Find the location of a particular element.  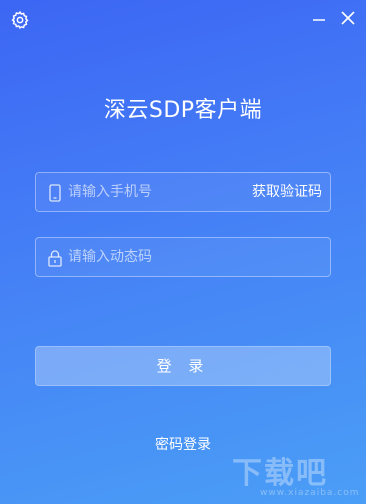

close-icon is located at coordinates (348, 18).